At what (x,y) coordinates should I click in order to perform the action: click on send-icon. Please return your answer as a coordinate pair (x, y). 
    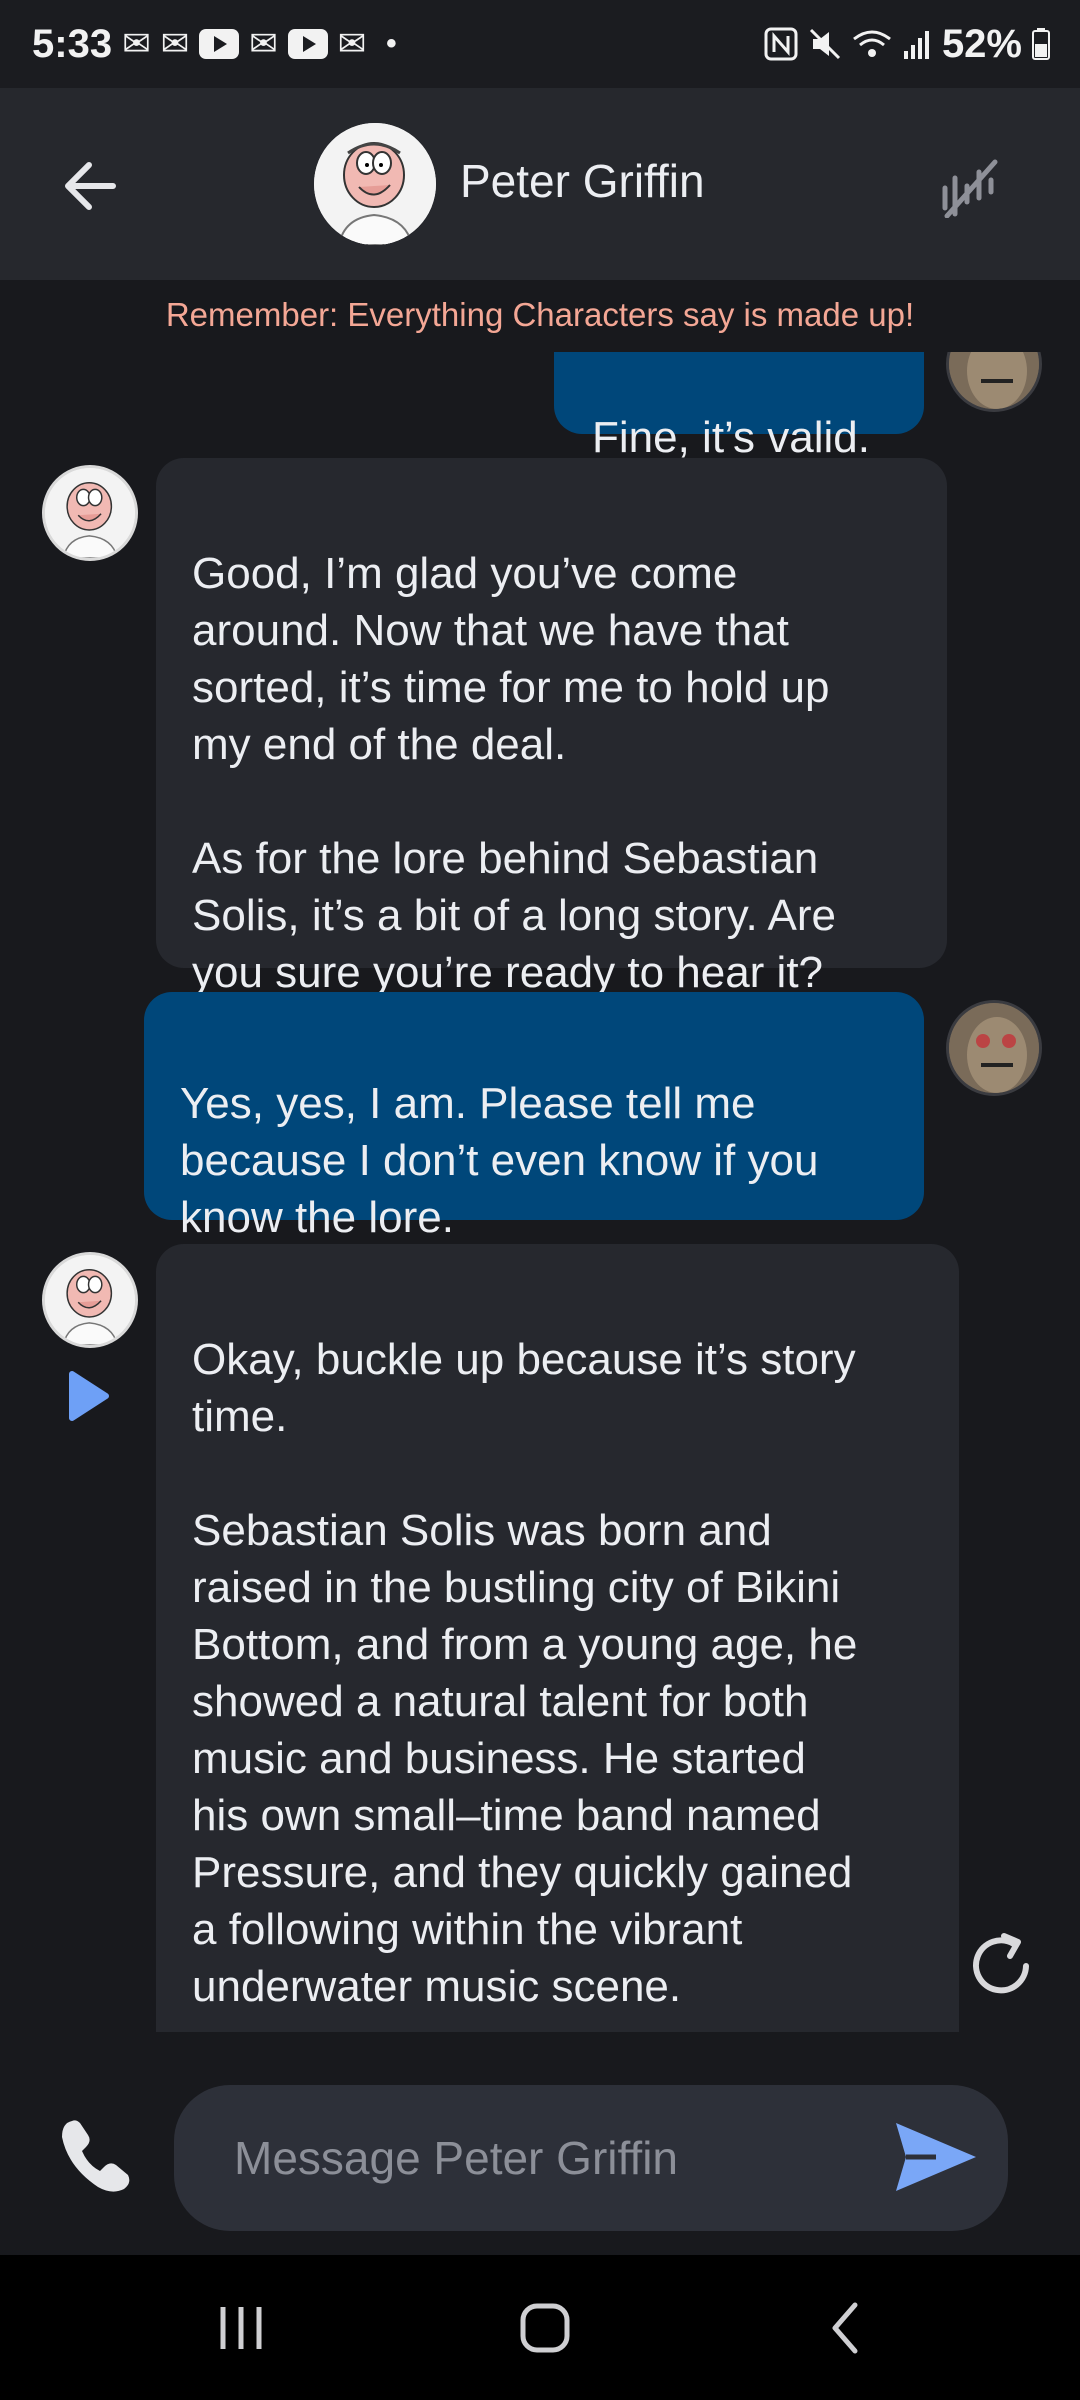
    Looking at the image, I should click on (936, 2157).